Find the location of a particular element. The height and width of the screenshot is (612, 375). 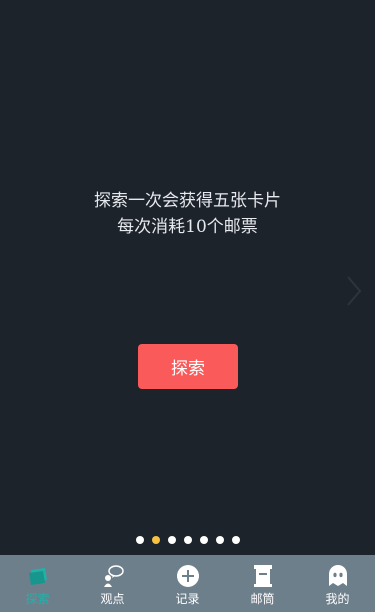

carousel-indicator is located at coordinates (187, 540).